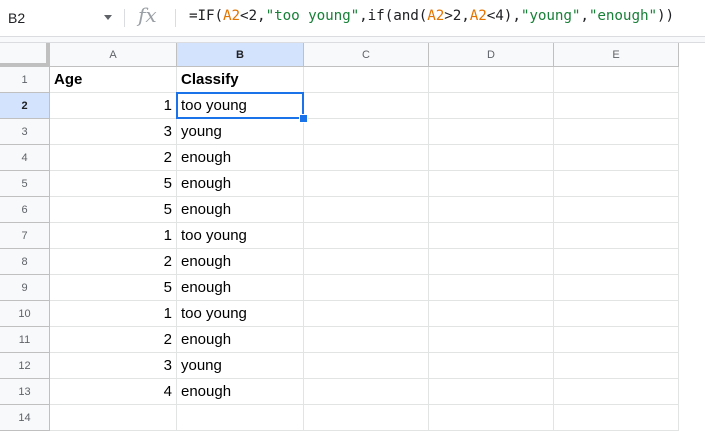 This screenshot has height=431, width=705. What do you see at coordinates (25, 132) in the screenshot?
I see `row-header: 3` at bounding box center [25, 132].